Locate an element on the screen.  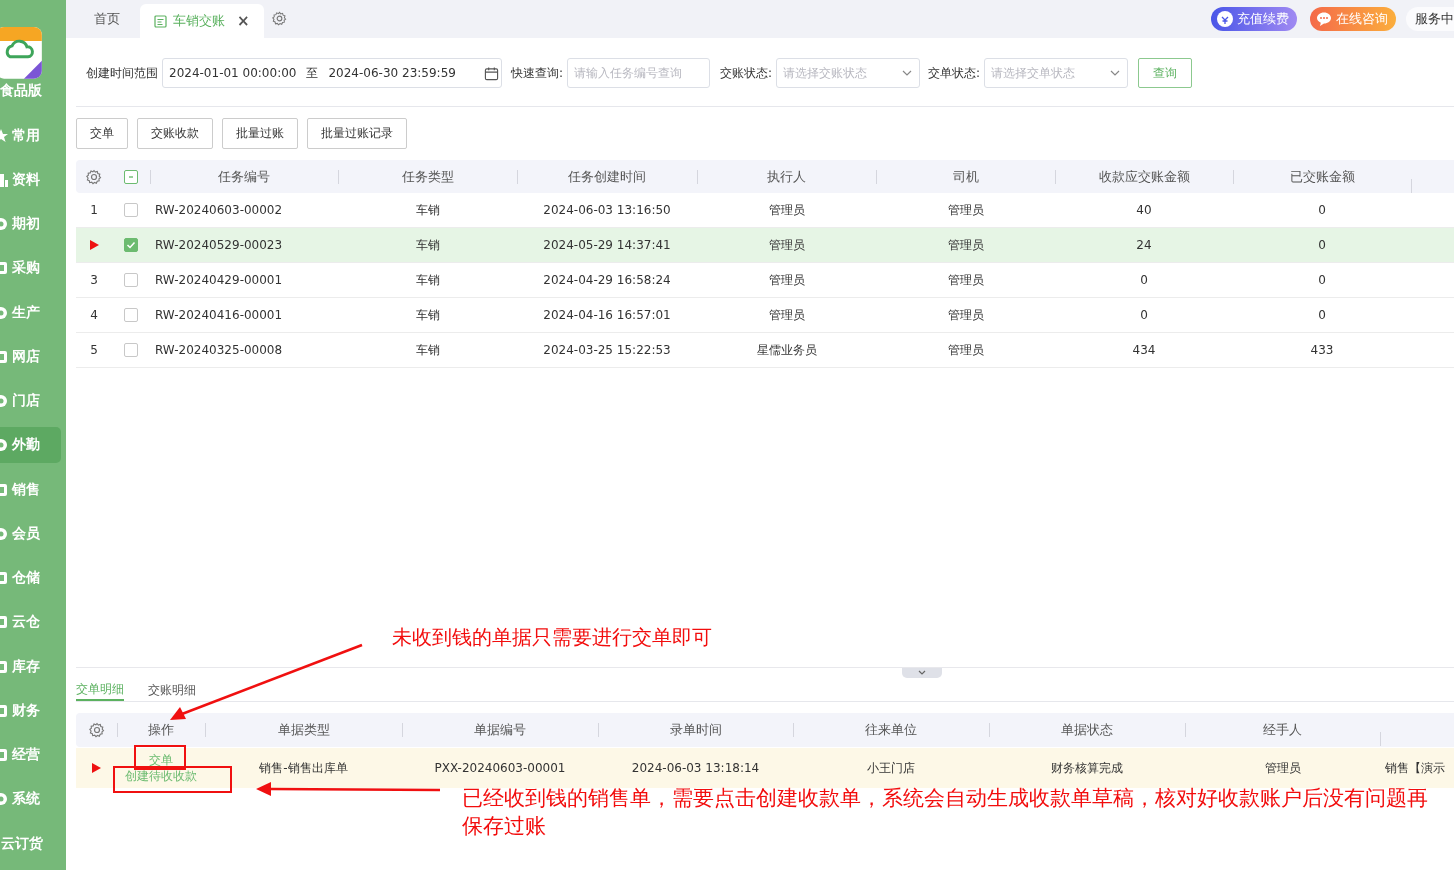
annotation-text: 未收到钱的单据只需要进行交单即可 is located at coordinates (552, 637).